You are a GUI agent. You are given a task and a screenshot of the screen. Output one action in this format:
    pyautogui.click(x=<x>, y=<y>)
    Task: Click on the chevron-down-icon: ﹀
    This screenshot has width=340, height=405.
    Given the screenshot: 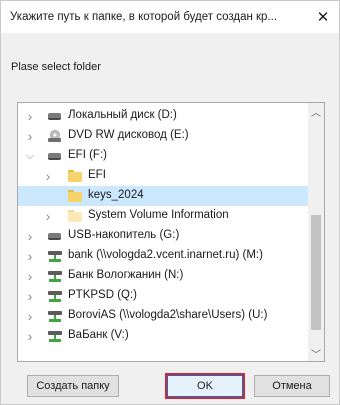 What is the action you would take?
    pyautogui.click(x=316, y=355)
    